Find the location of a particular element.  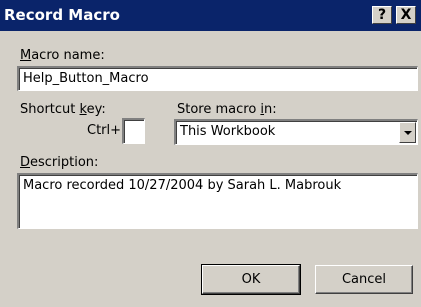

macro-name-label-text: acro name: is located at coordinates (68, 55).